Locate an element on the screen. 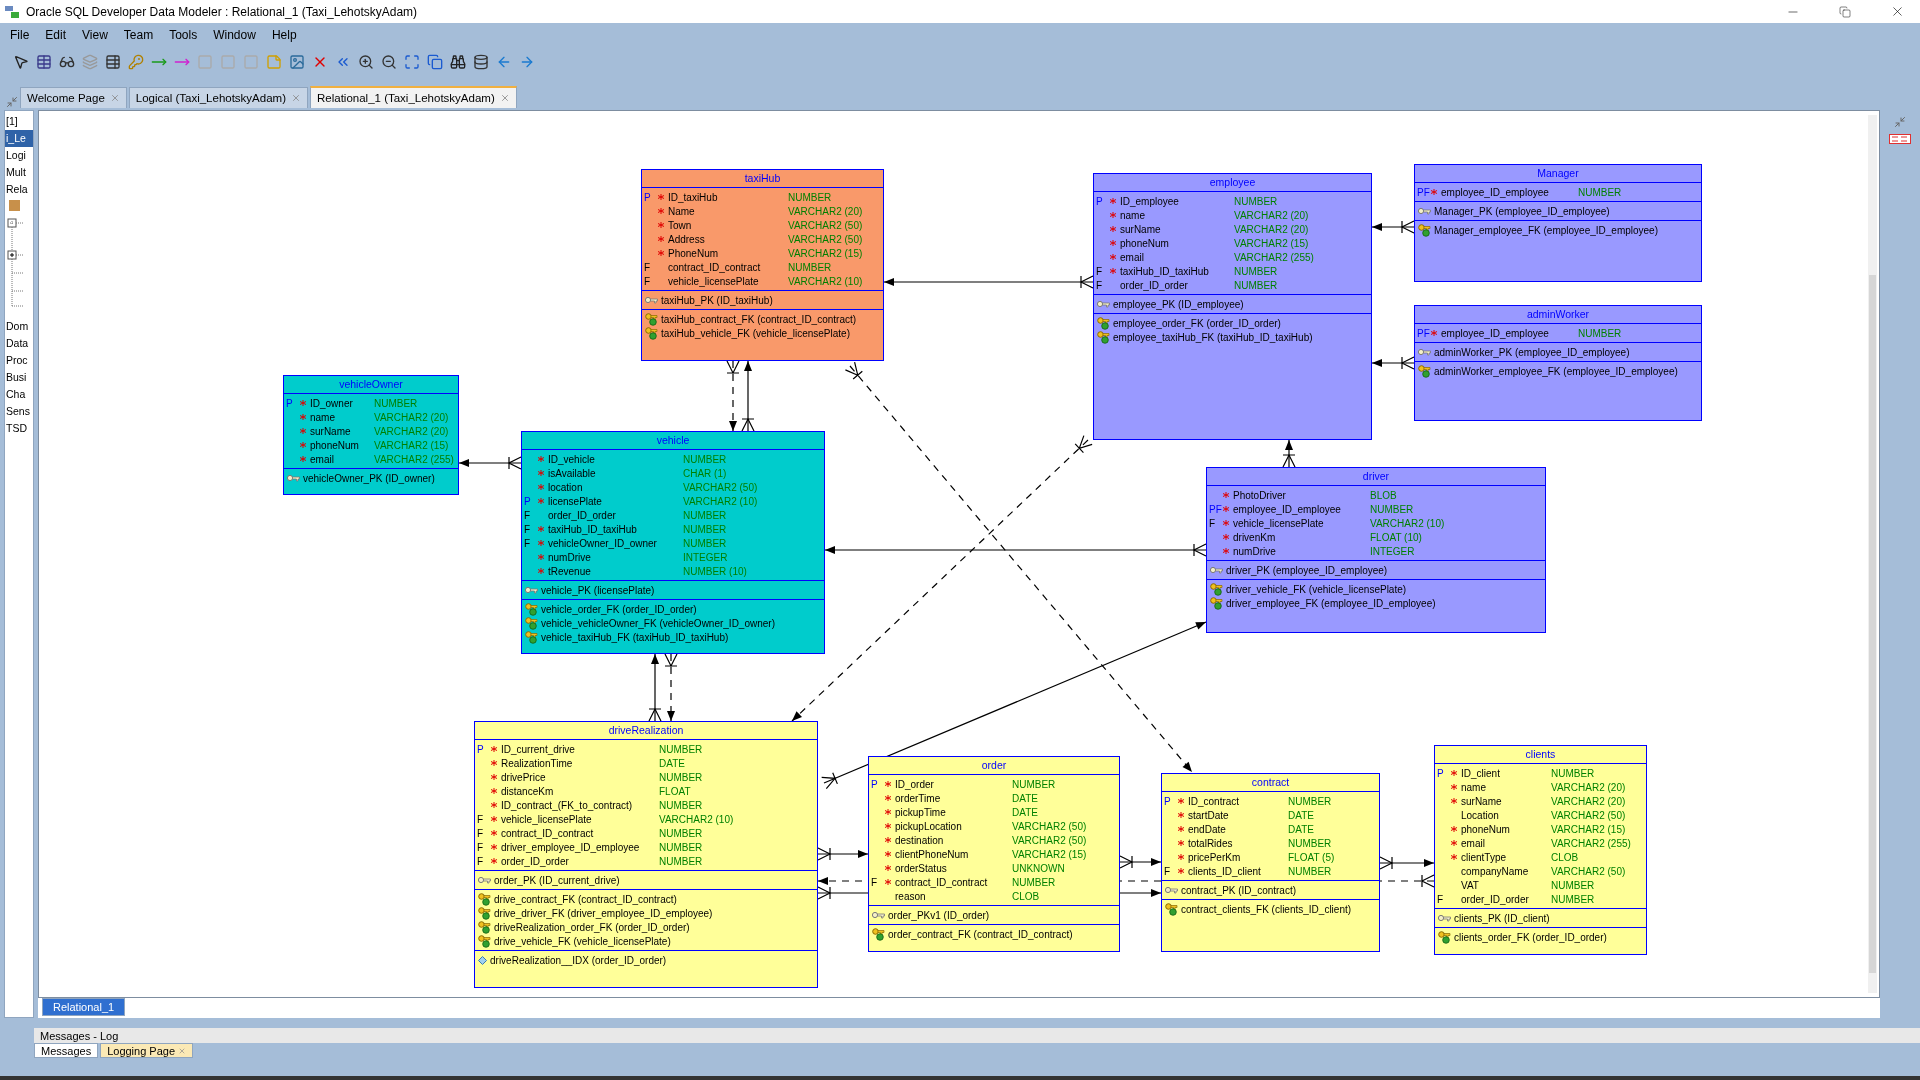 Image resolution: width=1920 pixels, height=1080 pixels. pointer-icon is located at coordinates (20, 62).